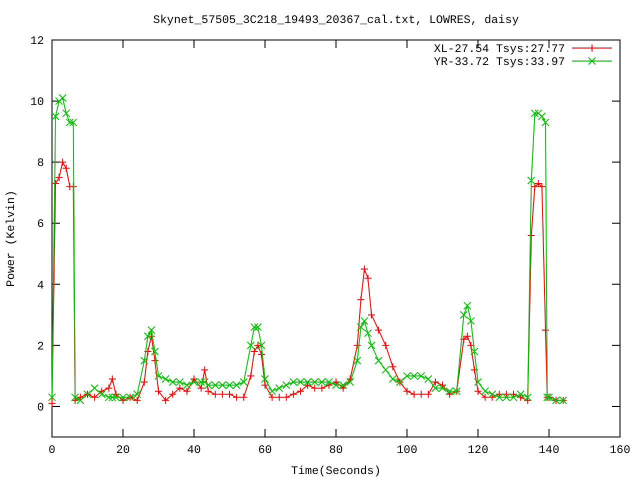  I want to click on tick-label: 160, so click(620, 450).